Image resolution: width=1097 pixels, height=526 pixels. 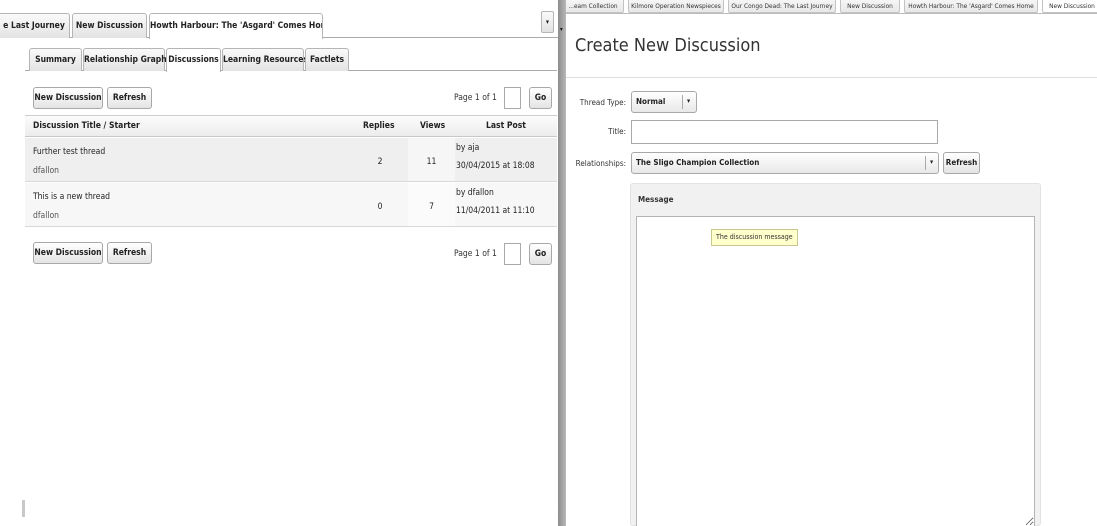 I want to click on views-count: 11, so click(x=431, y=162).